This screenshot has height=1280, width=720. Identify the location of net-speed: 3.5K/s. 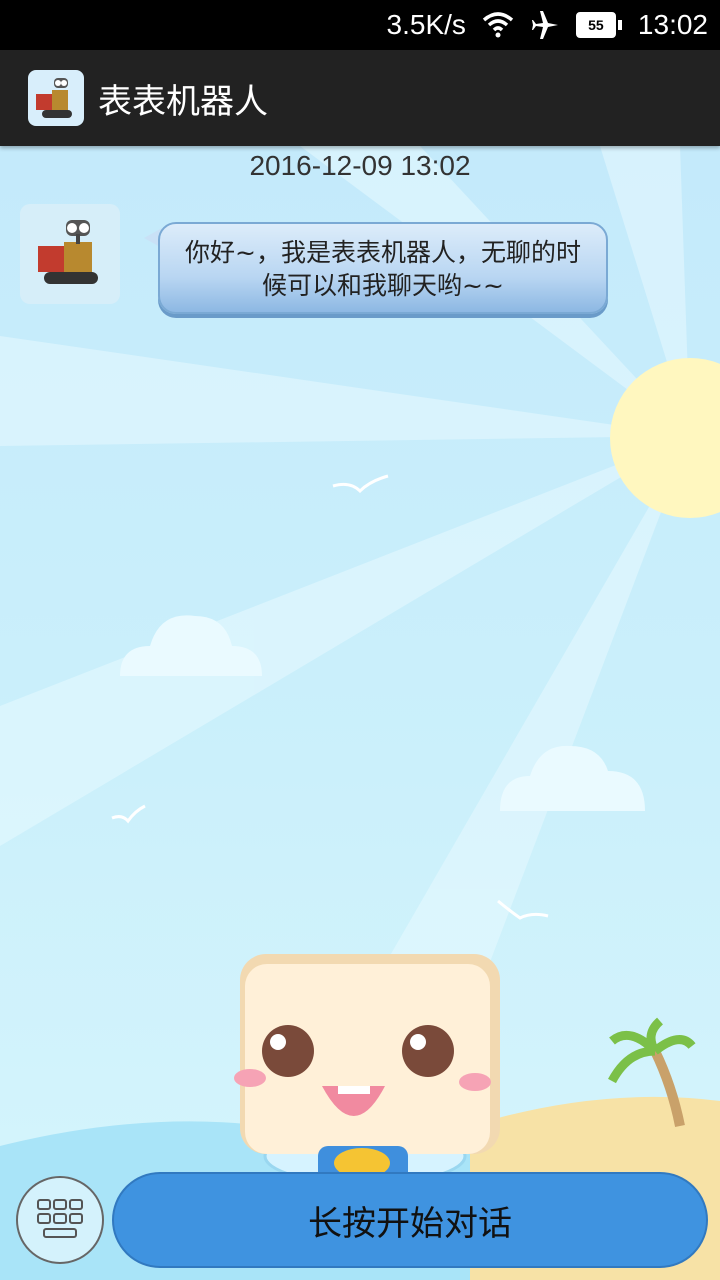
(426, 24).